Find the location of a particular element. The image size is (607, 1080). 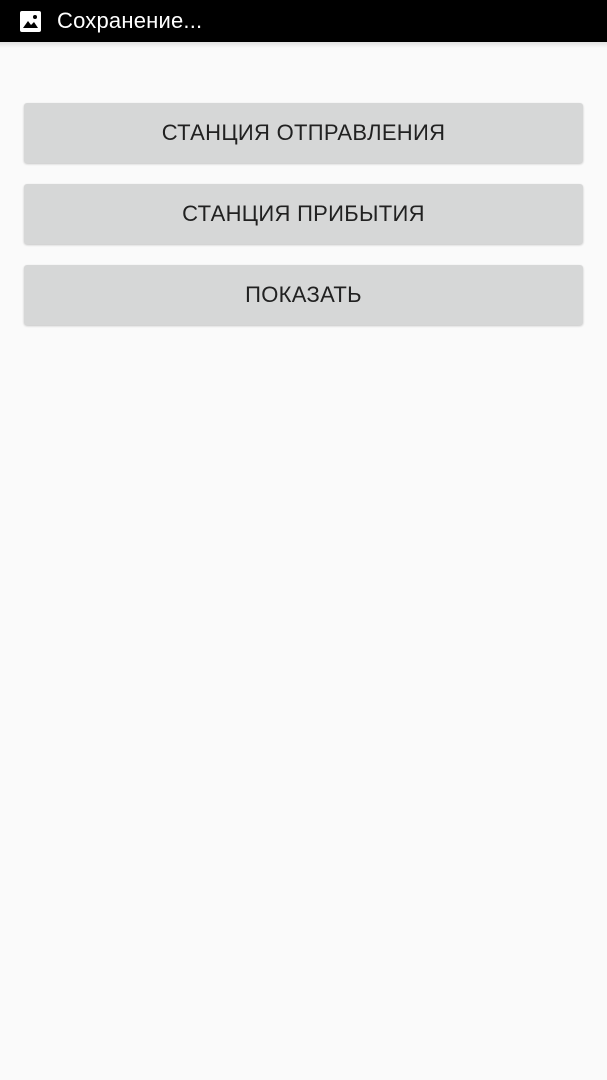

arrival-station-button: СТАНЦИЯ ПРИБЫТИЯ is located at coordinates (303, 214).